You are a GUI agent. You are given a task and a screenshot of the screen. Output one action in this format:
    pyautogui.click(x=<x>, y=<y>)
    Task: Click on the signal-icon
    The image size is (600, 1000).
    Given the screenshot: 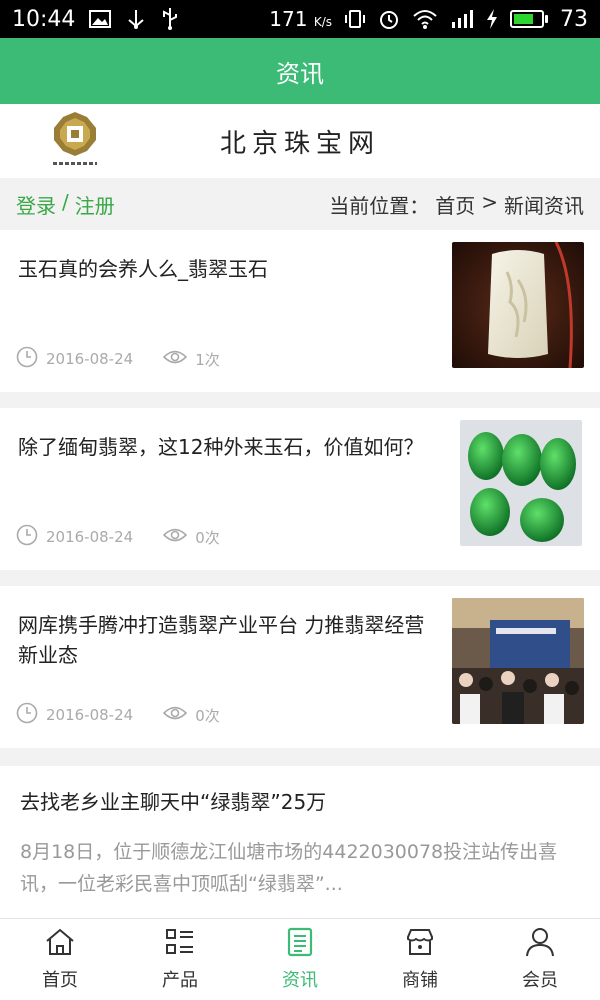 What is the action you would take?
    pyautogui.click(x=462, y=19)
    